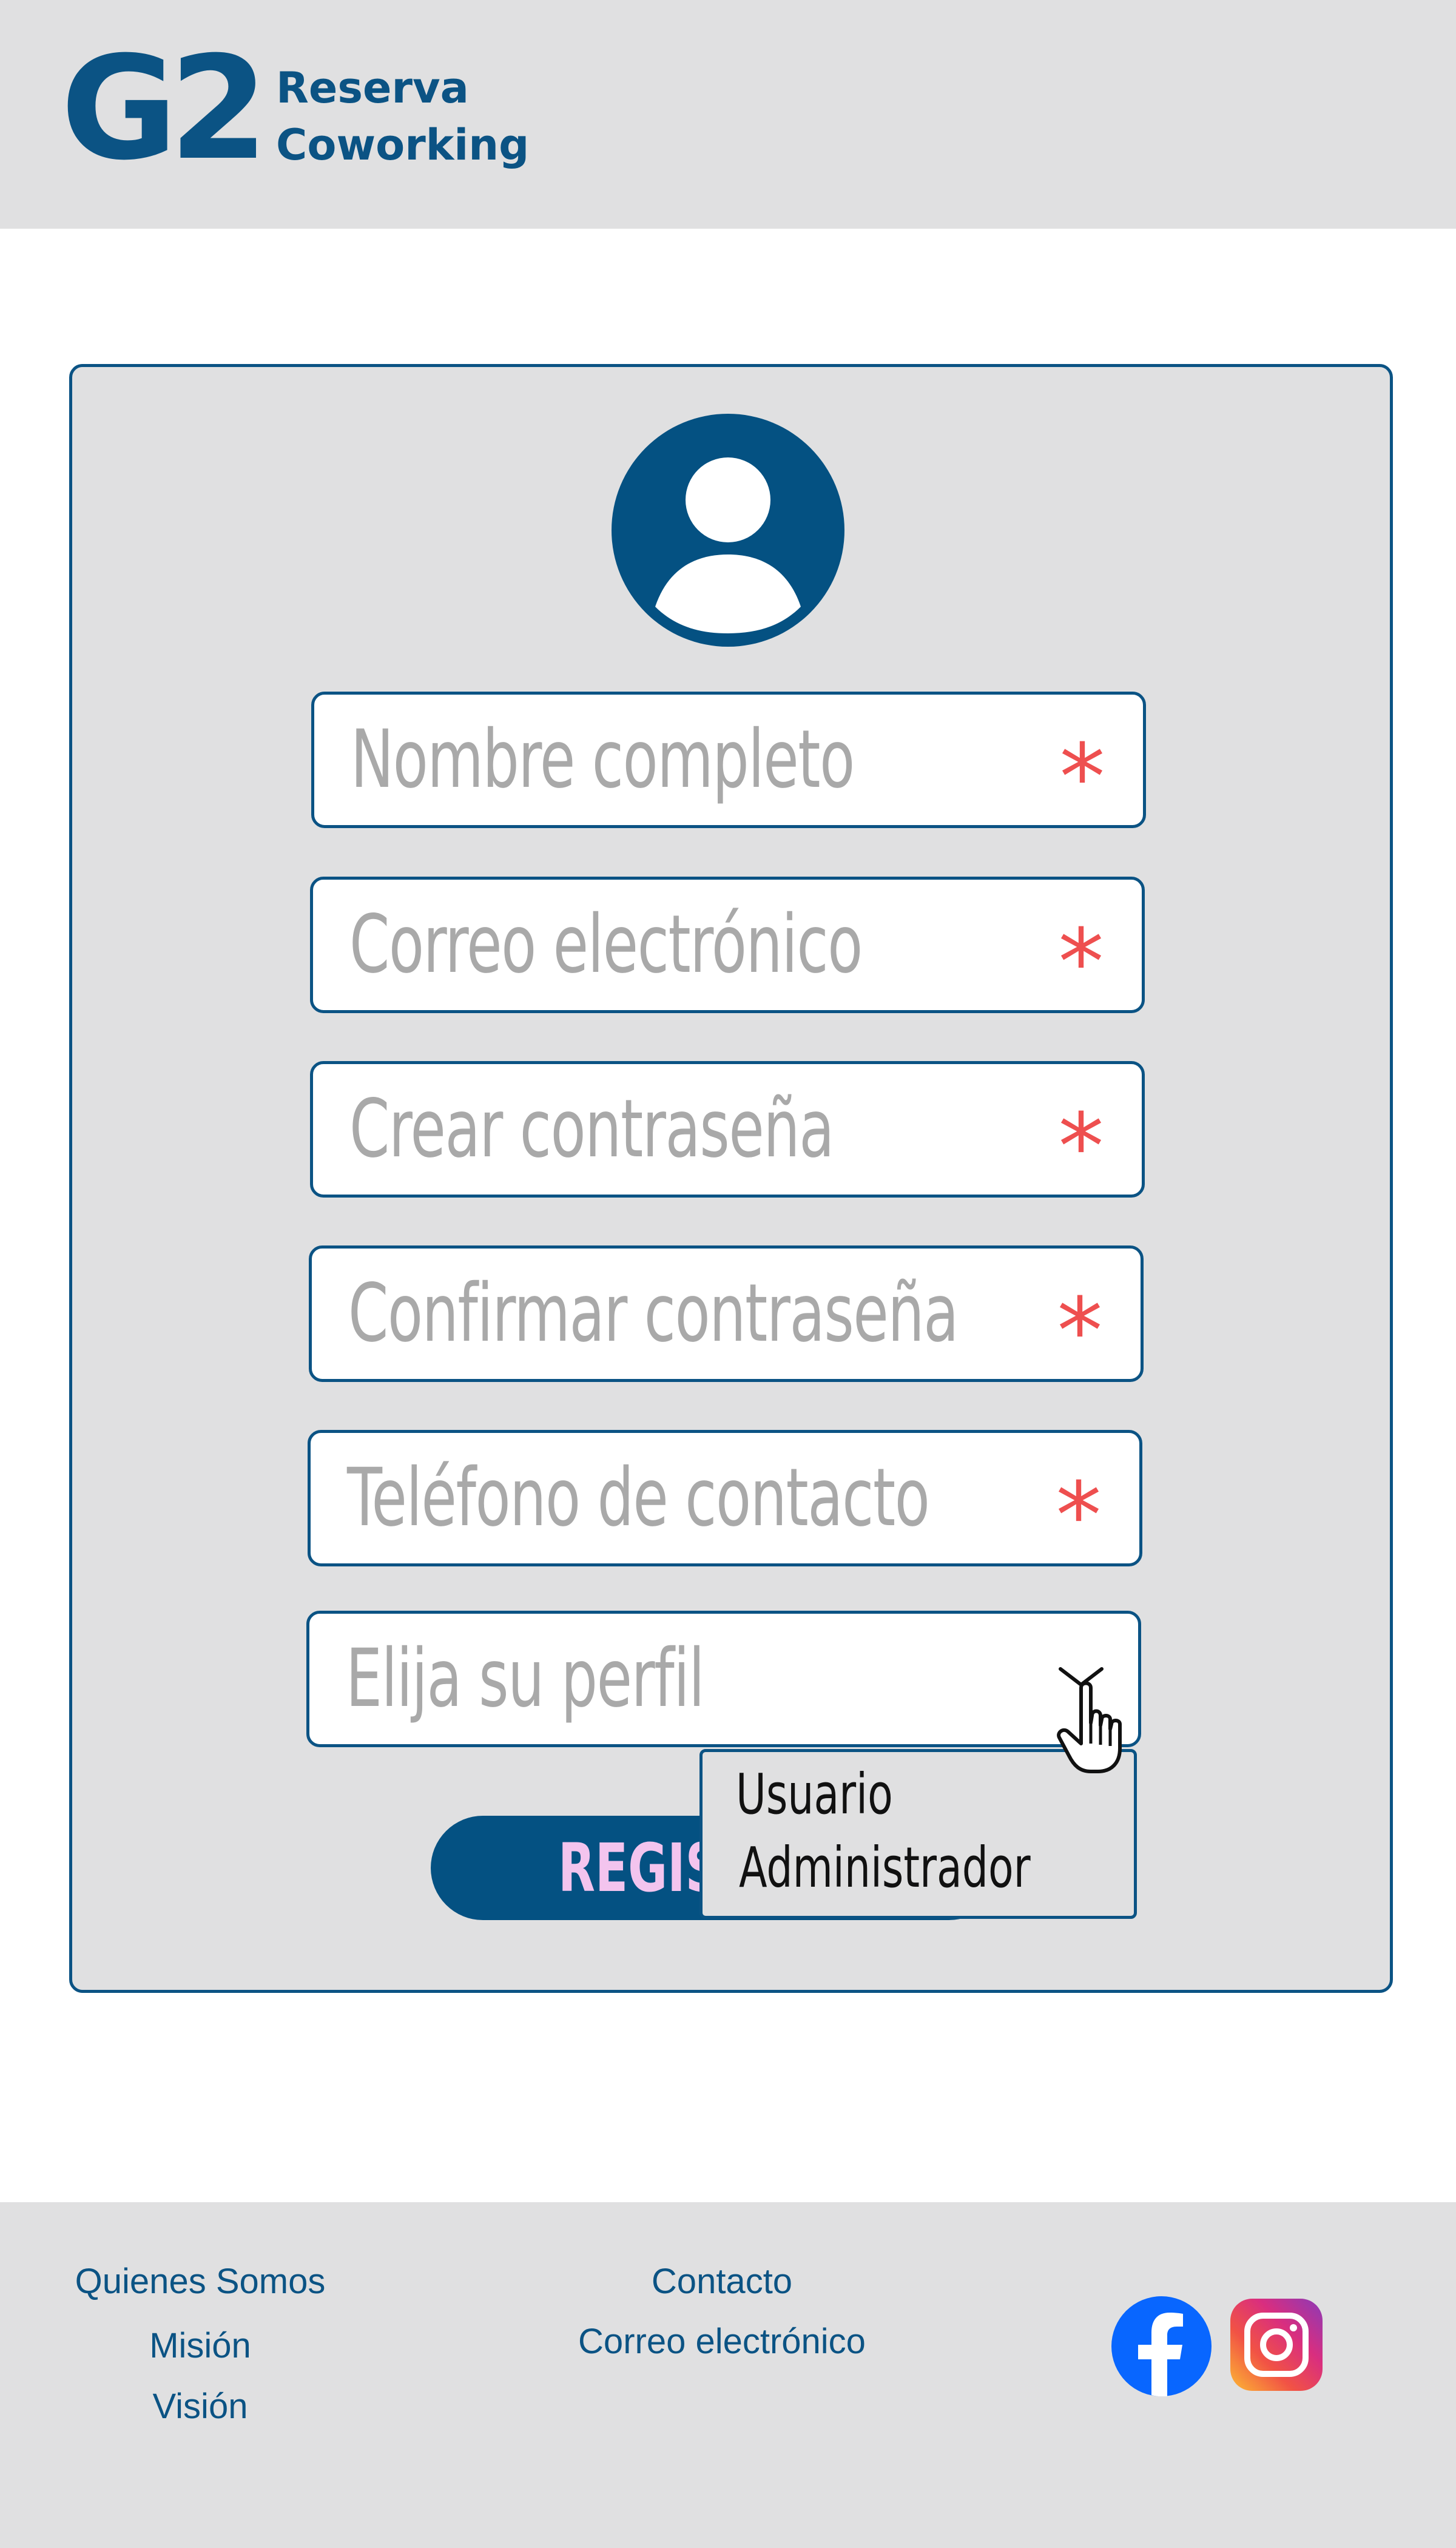  Describe the element at coordinates (814, 1794) in the screenshot. I see `dropdown-option-usuario: Usuario` at that location.